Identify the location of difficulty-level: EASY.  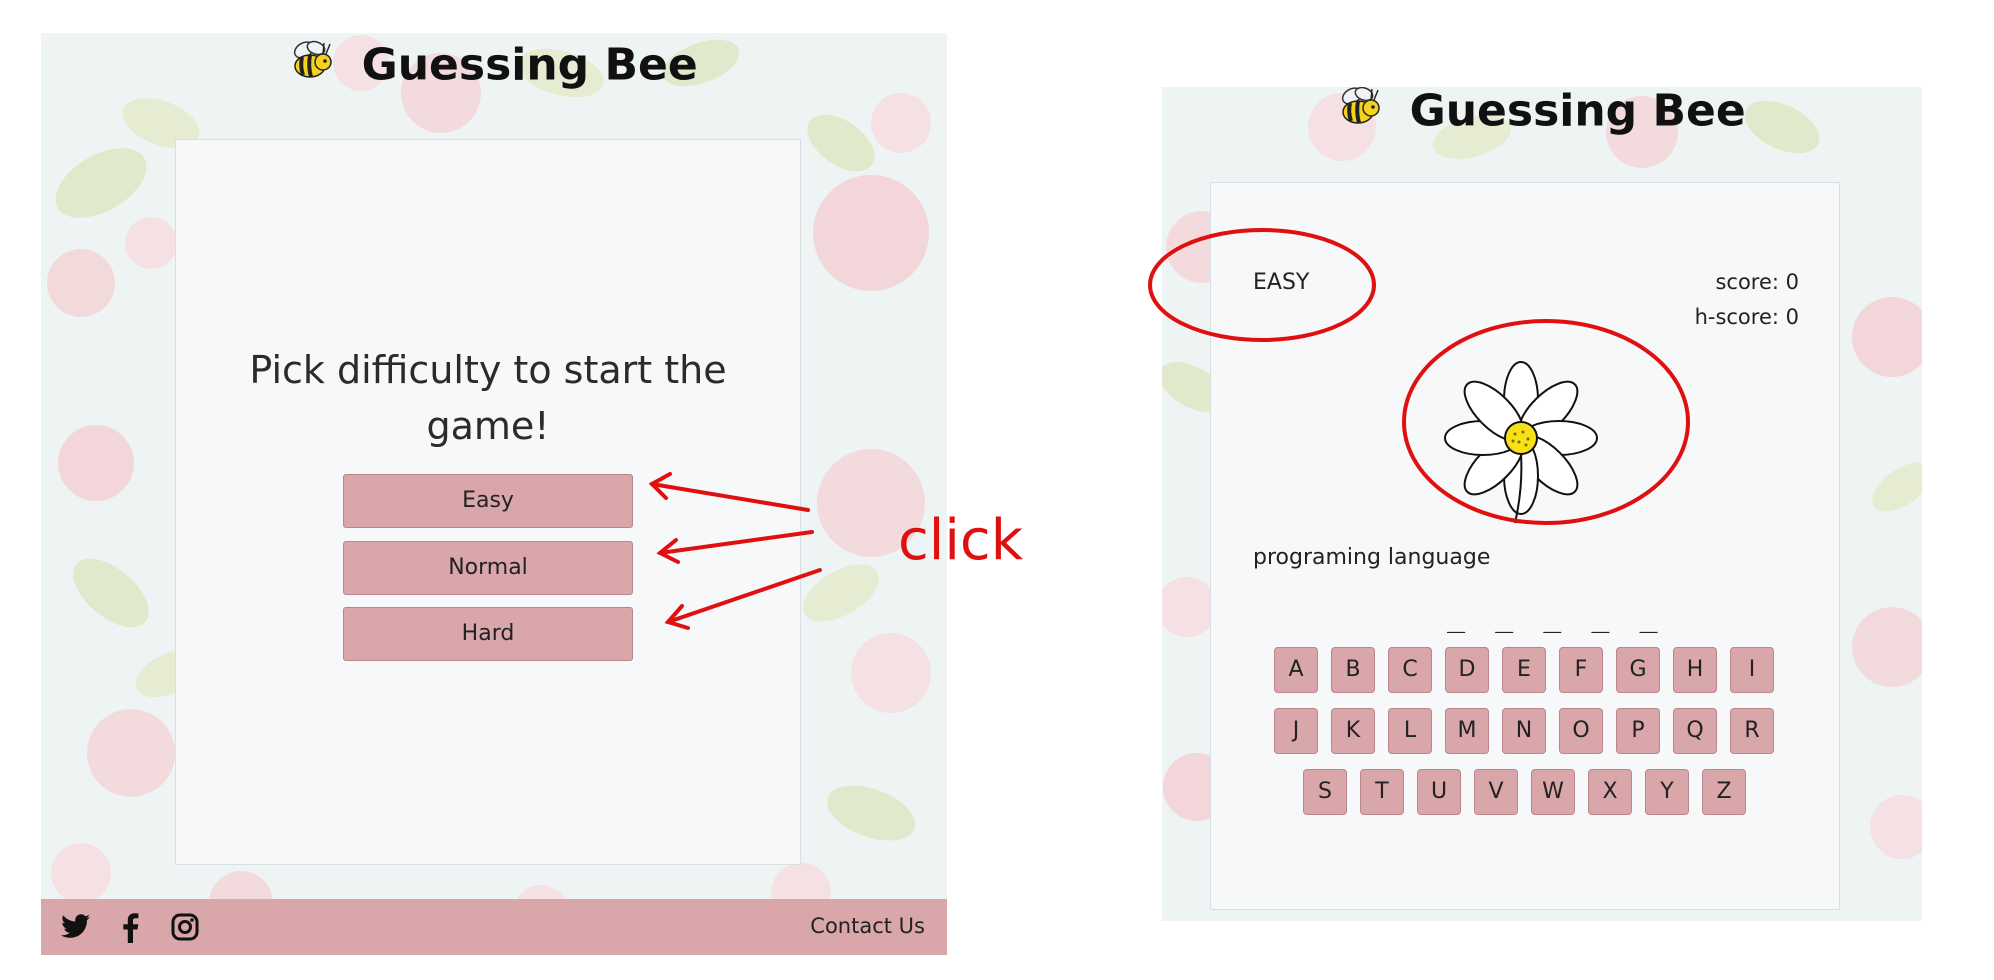
(1281, 282).